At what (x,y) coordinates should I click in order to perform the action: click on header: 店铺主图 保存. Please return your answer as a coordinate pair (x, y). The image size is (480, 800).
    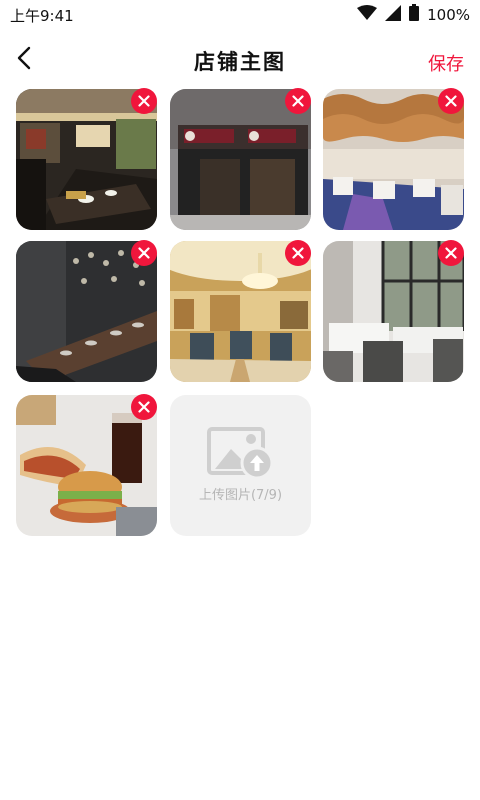
    Looking at the image, I should click on (240, 60).